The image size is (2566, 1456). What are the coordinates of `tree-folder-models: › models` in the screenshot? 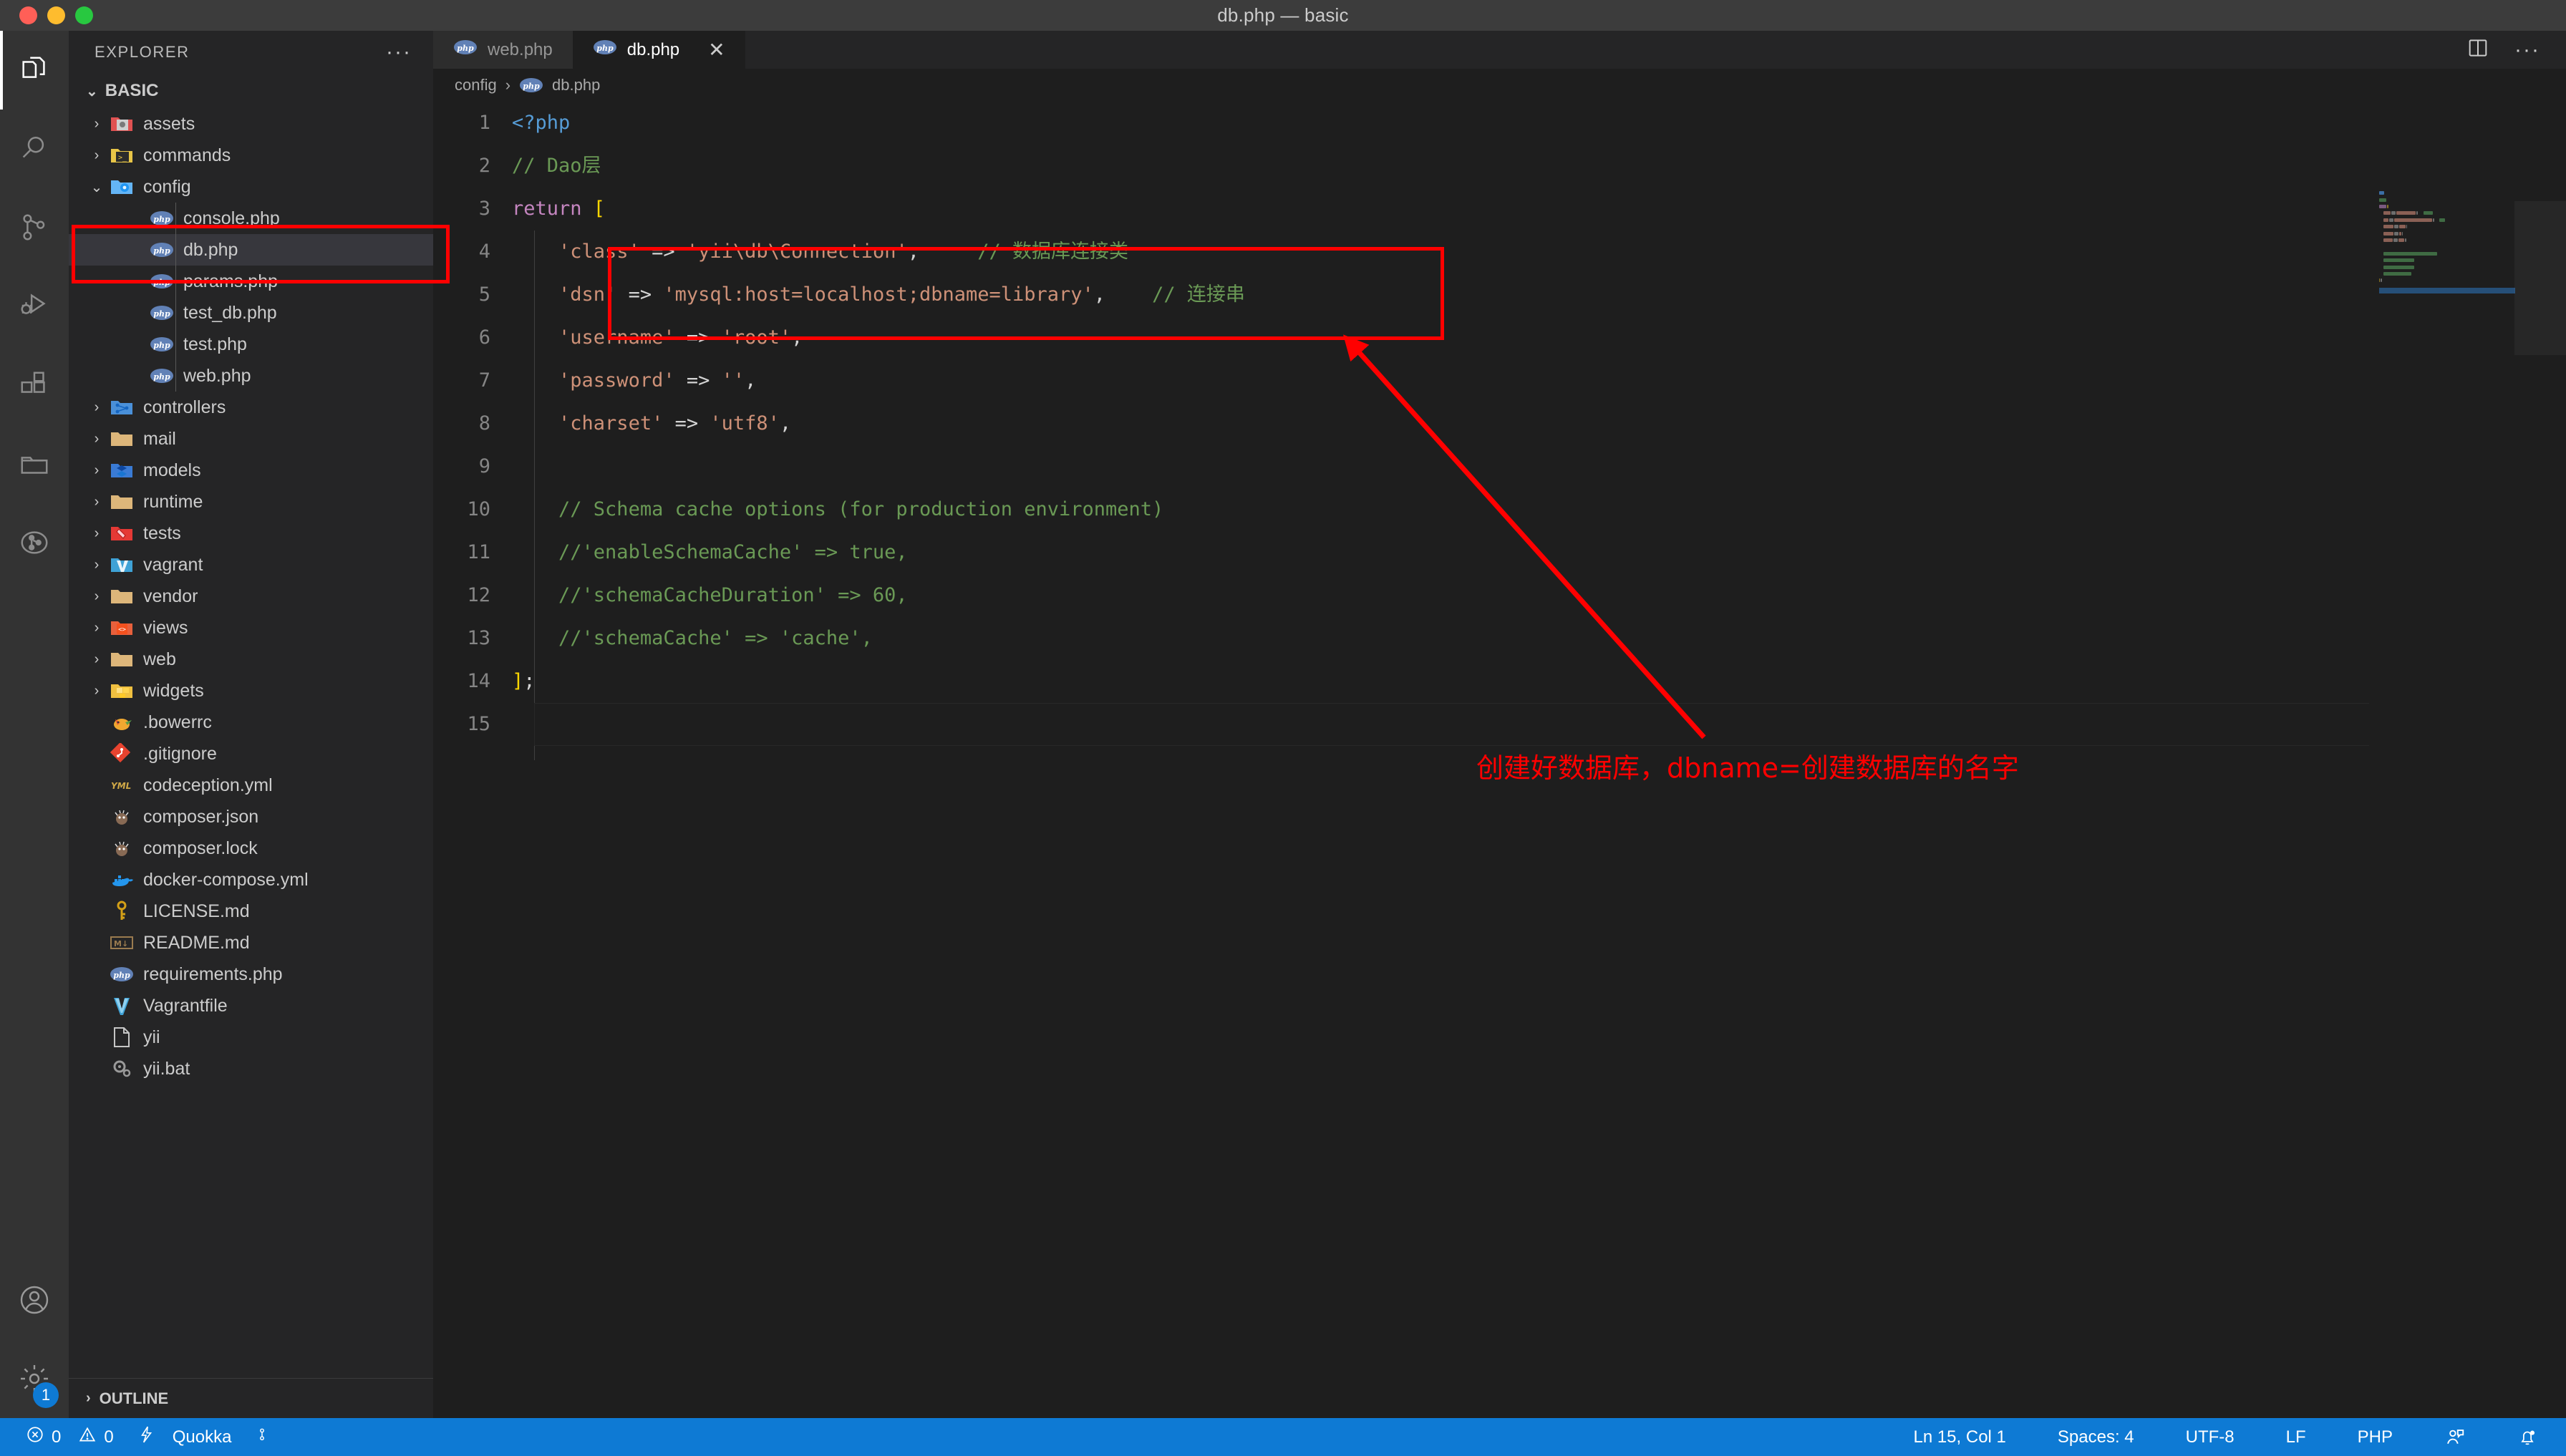 It's located at (251, 470).